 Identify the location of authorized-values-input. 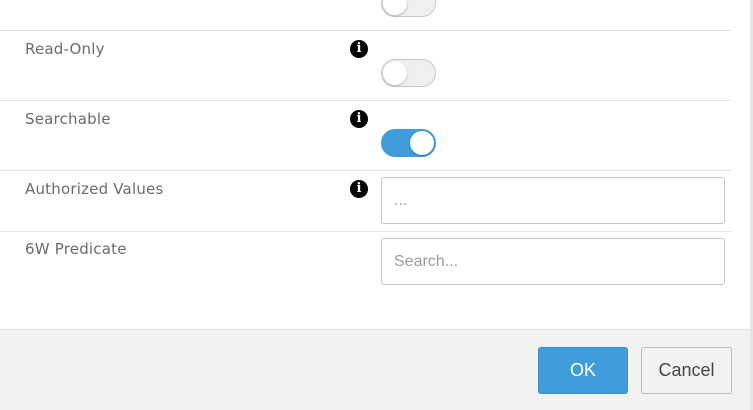
(553, 200).